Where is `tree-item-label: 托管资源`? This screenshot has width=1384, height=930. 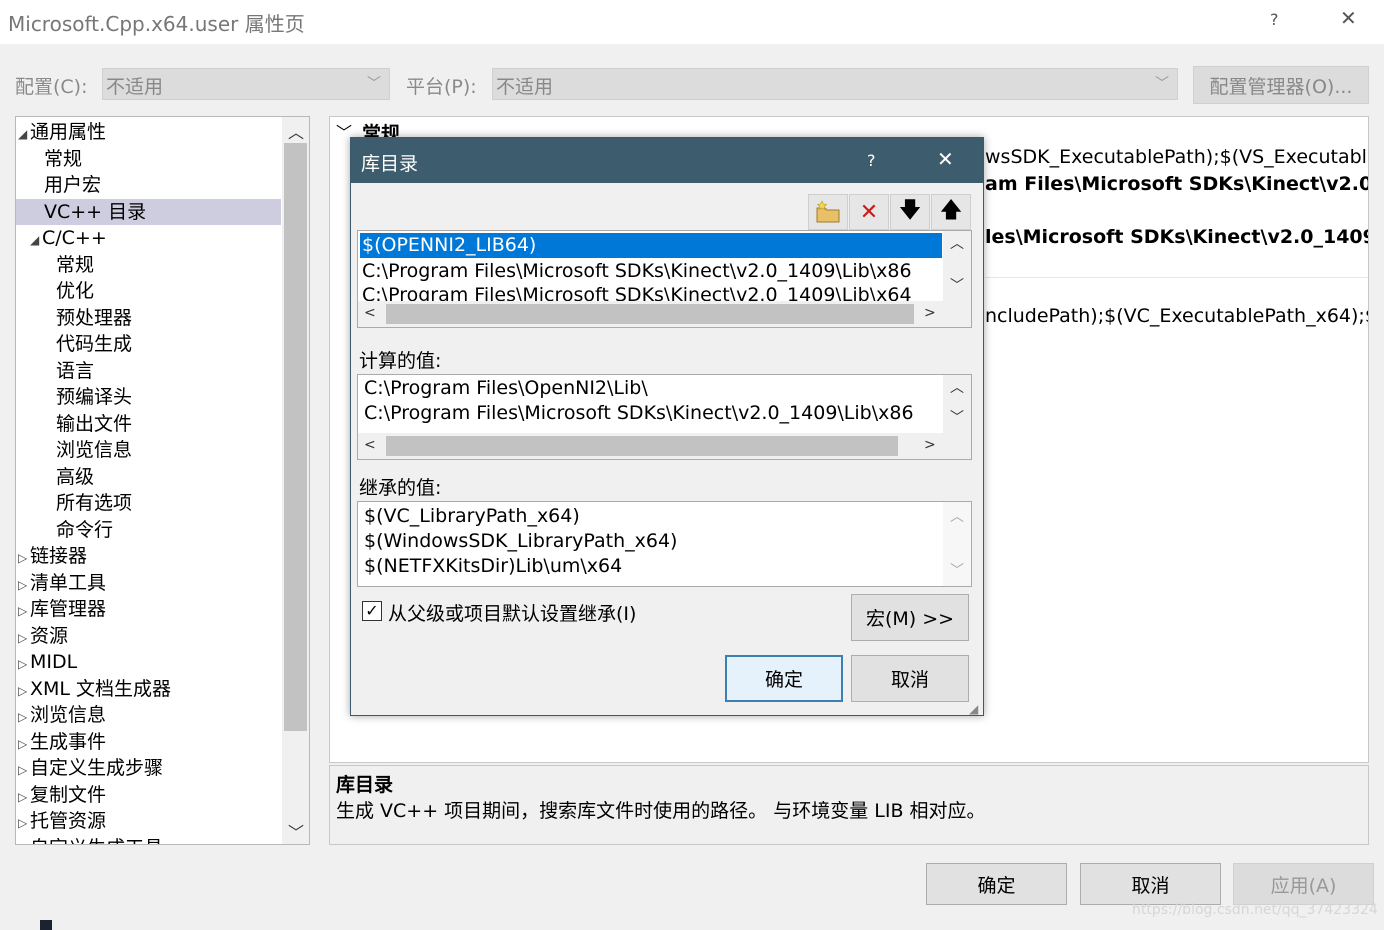
tree-item-label: 托管资源 is located at coordinates (68, 821).